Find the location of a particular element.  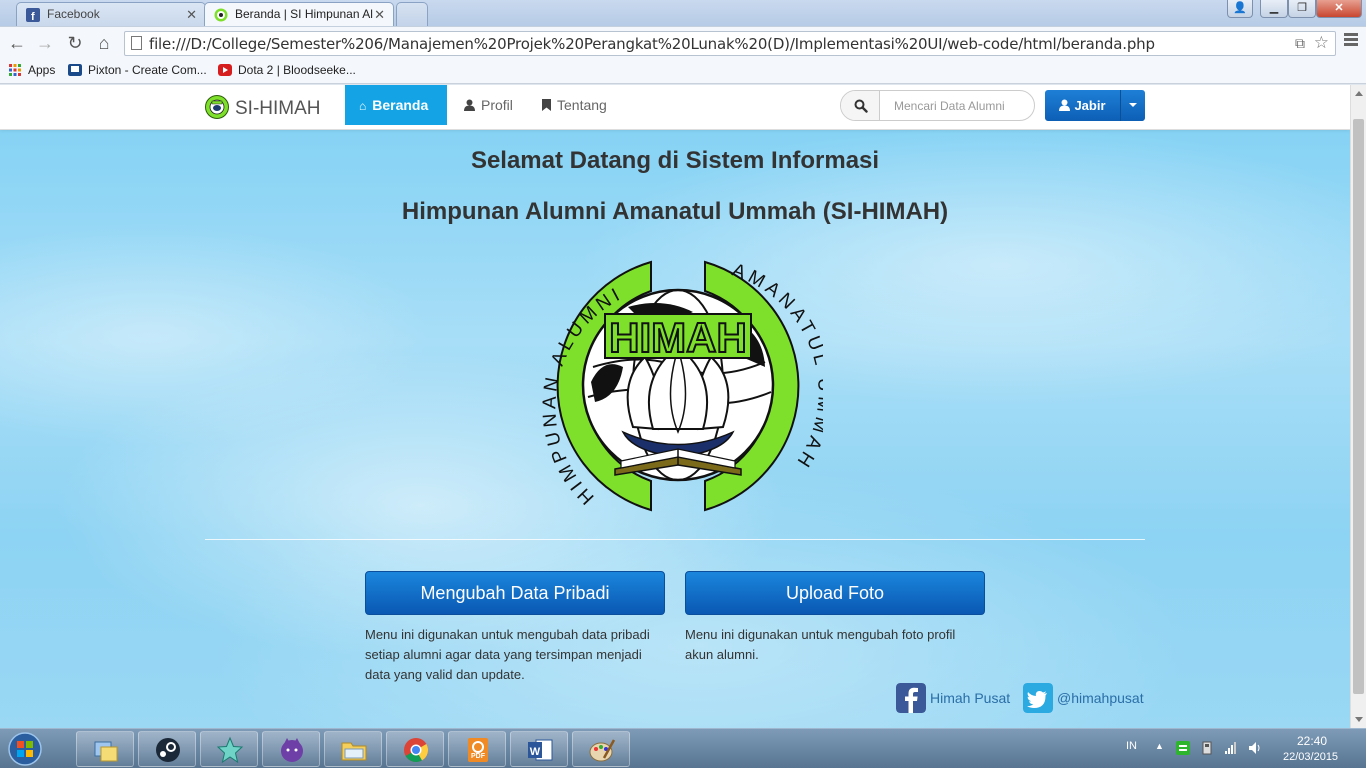

user-menu-button: Jabir is located at coordinates (1095, 105).